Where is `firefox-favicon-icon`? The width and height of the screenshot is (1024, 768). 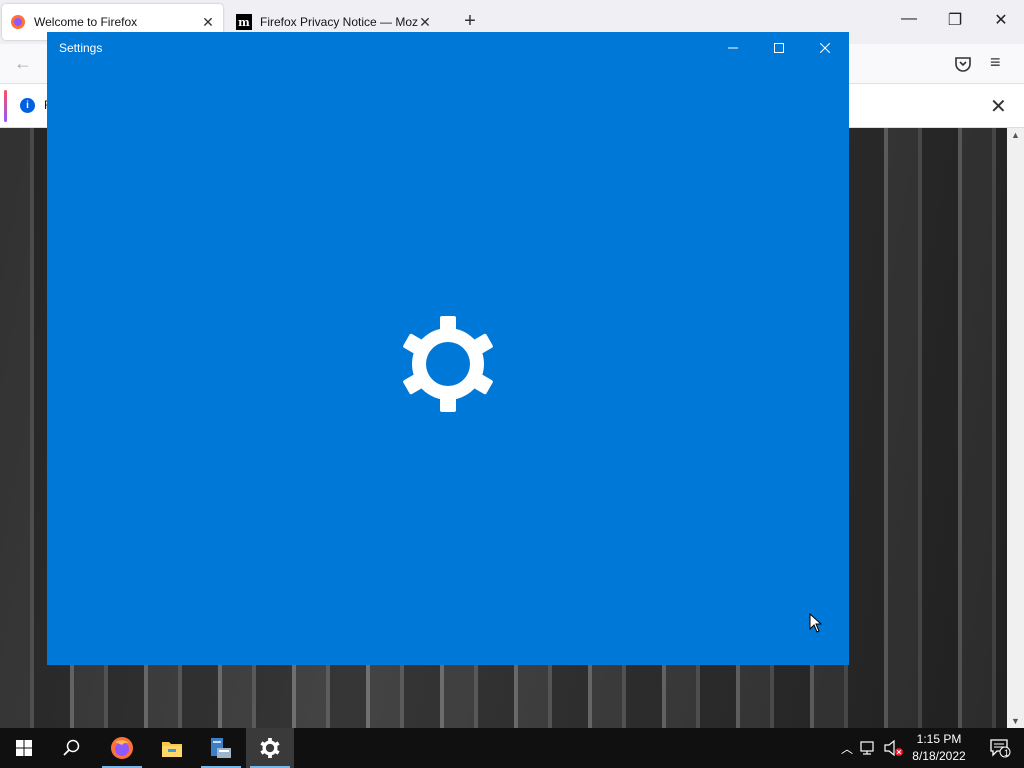 firefox-favicon-icon is located at coordinates (18, 22).